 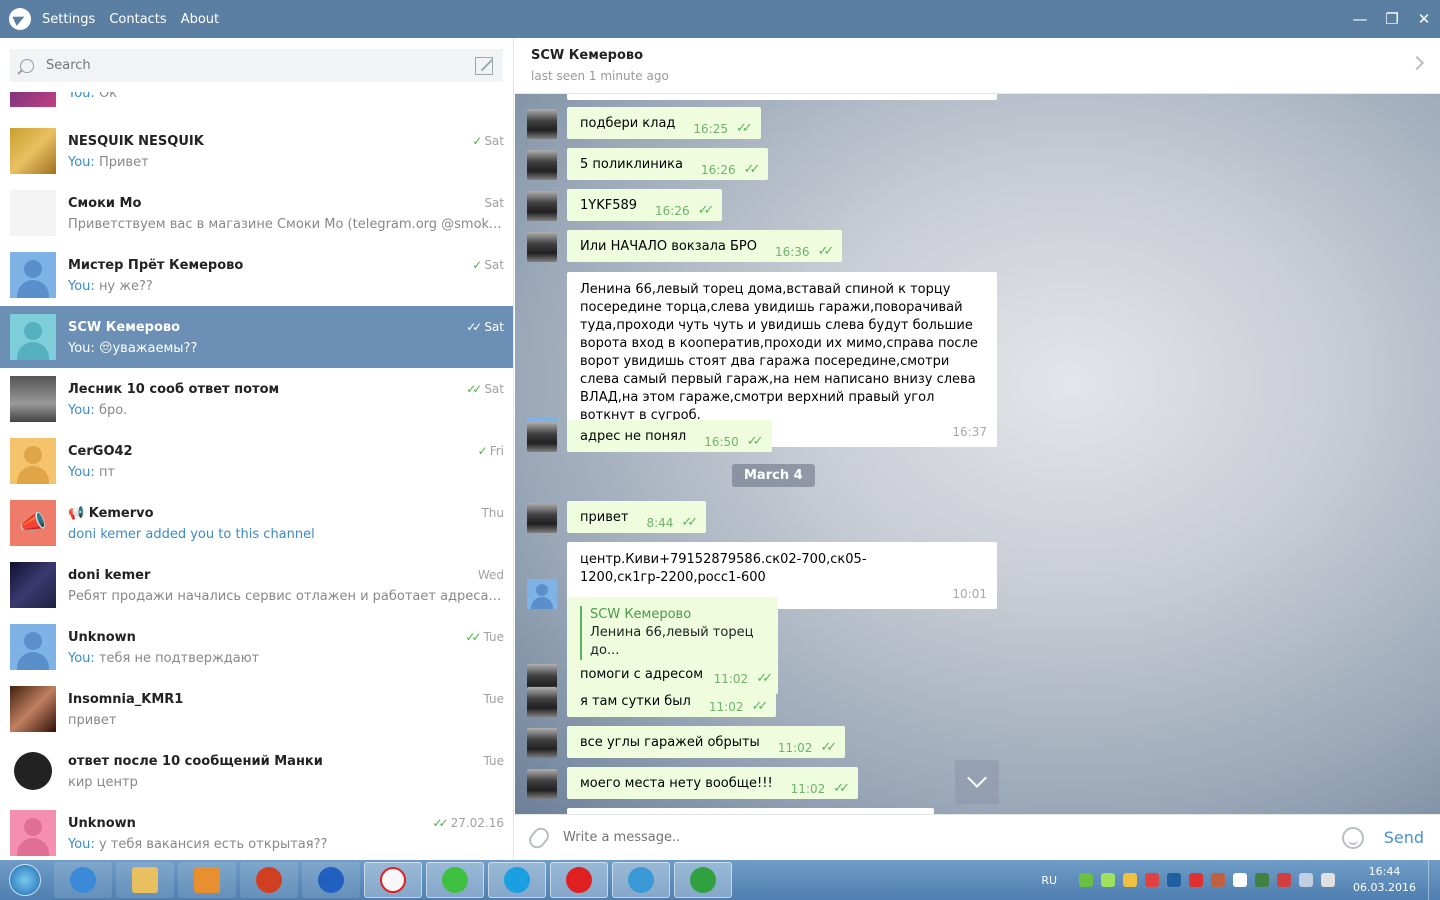 I want to click on taskbar-explorer, so click(x=145, y=880).